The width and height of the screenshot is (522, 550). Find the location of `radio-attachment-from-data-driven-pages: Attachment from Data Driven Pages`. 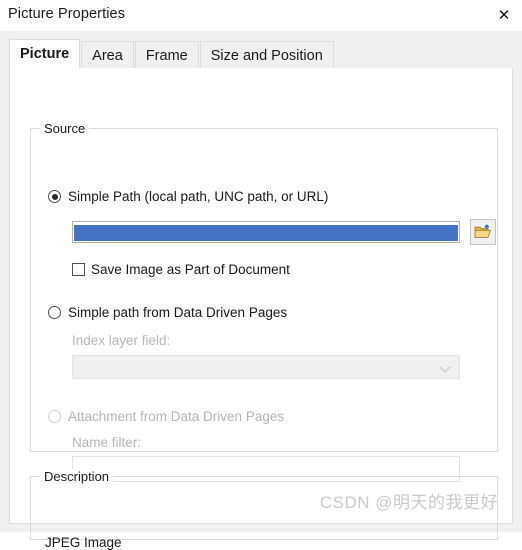

radio-attachment-from-data-driven-pages: Attachment from Data Driven Pages is located at coordinates (166, 416).